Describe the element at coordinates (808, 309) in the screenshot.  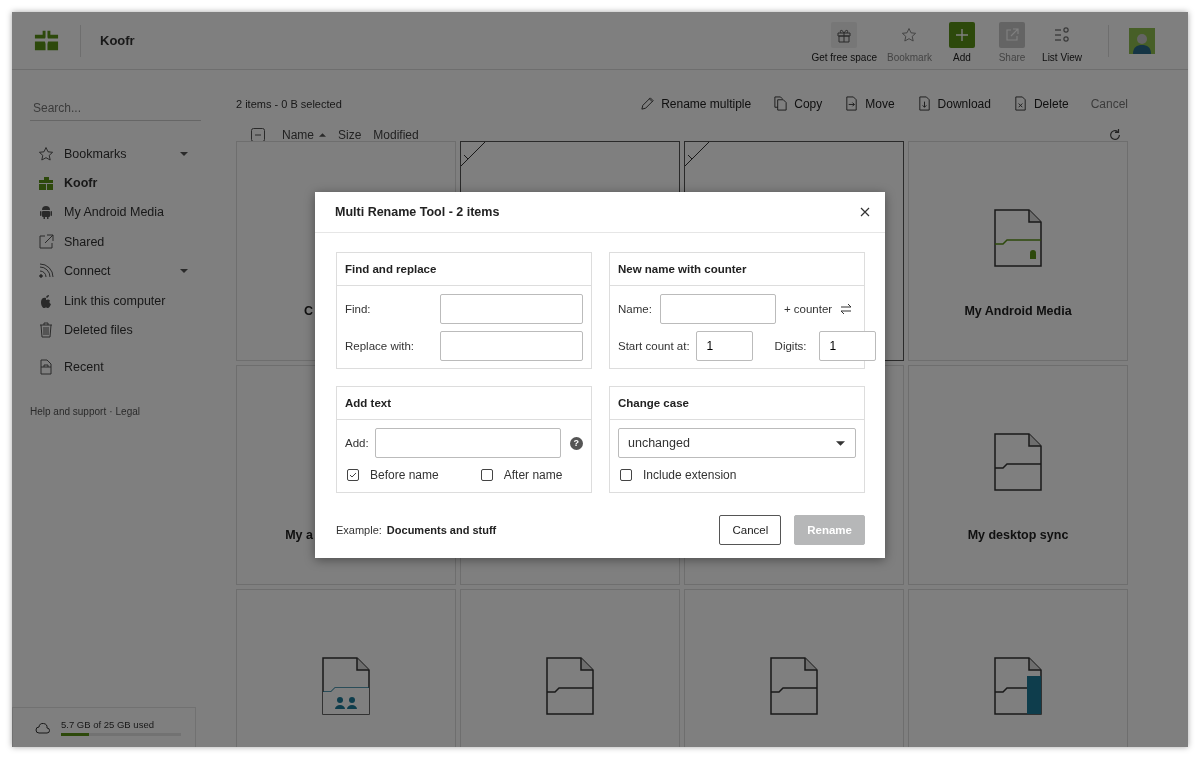
I see `counter-suffix: + counter` at that location.